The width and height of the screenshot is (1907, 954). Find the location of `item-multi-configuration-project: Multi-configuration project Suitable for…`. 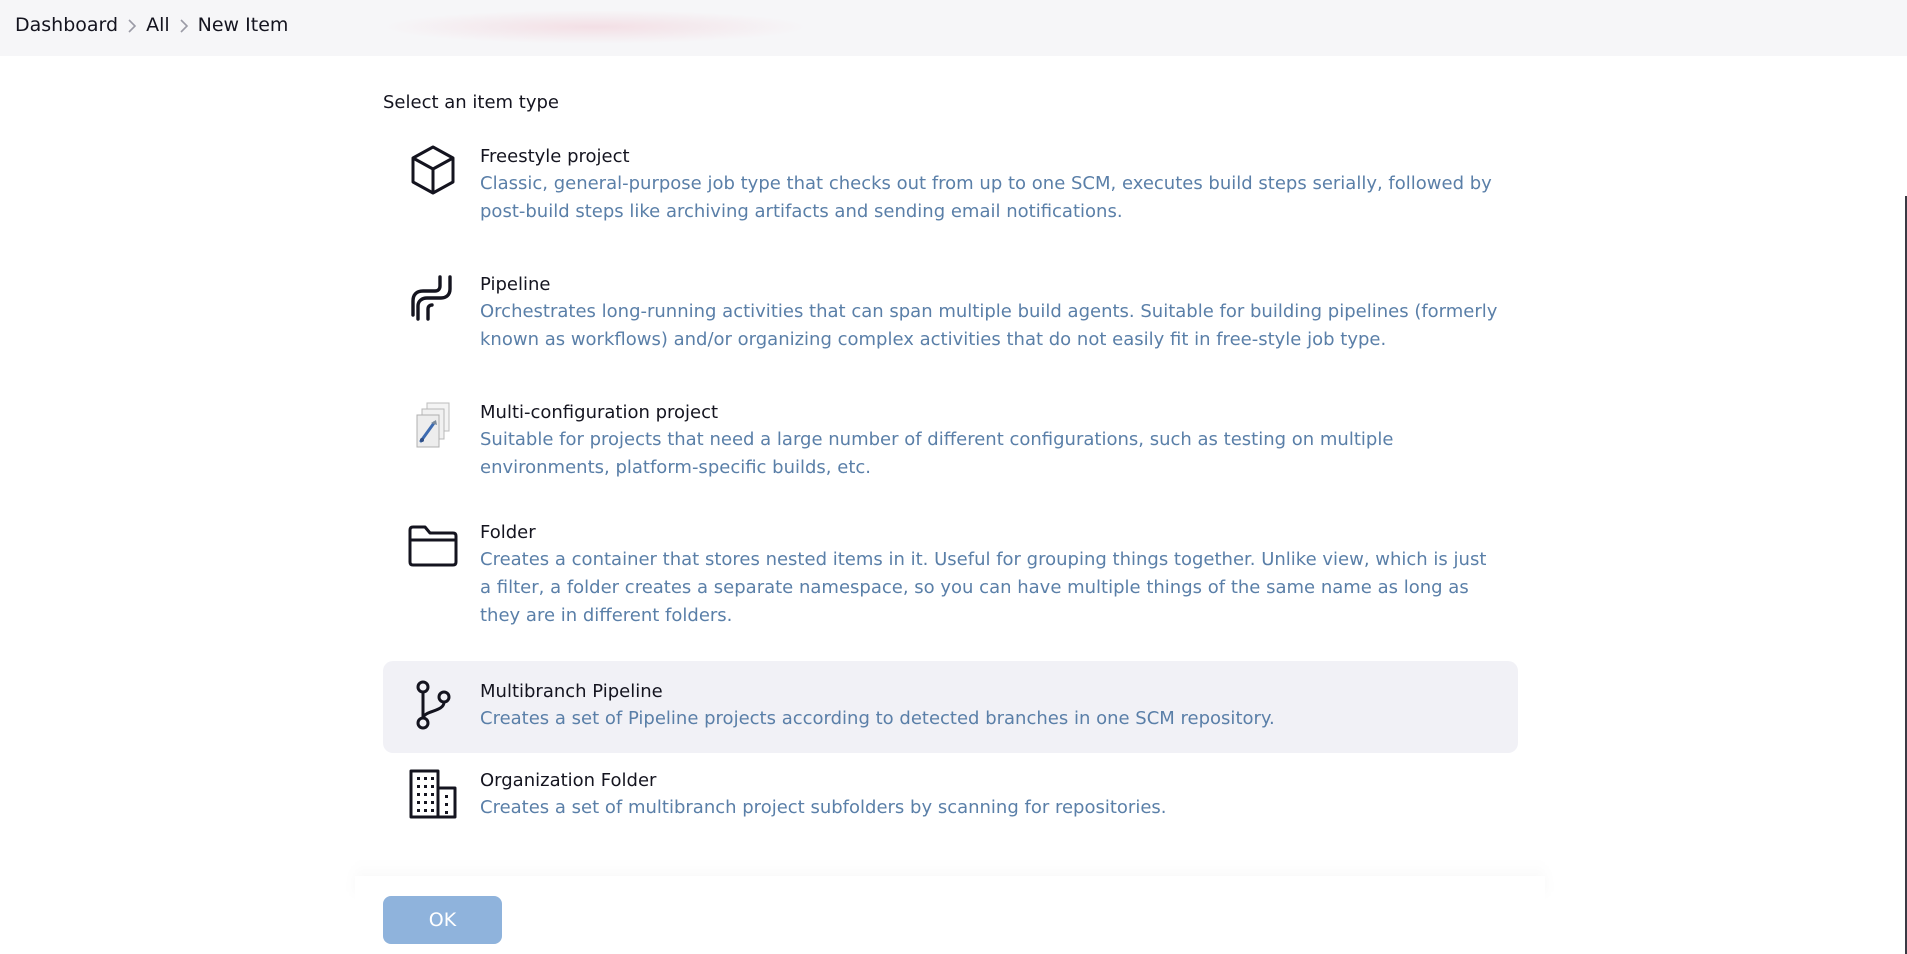

item-multi-configuration-project: Multi-configuration project Suitable for… is located at coordinates (950, 446).